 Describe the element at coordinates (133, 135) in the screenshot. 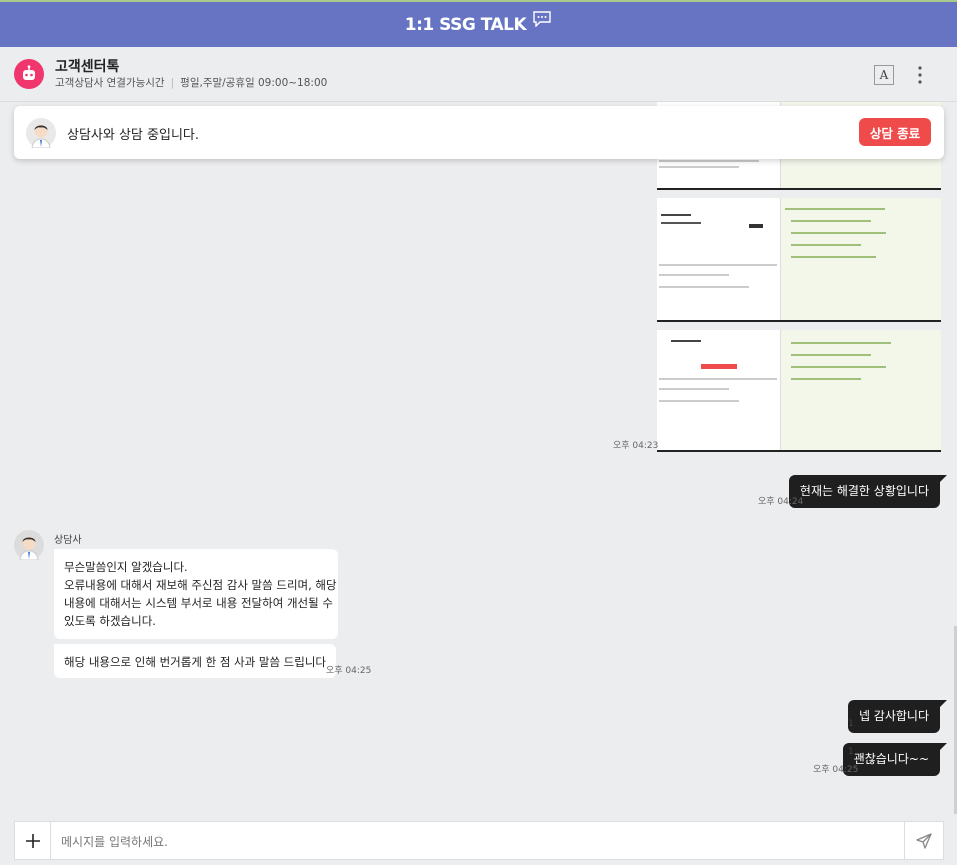

I see `banner-text: 상담사와 상담 중입니다.` at that location.